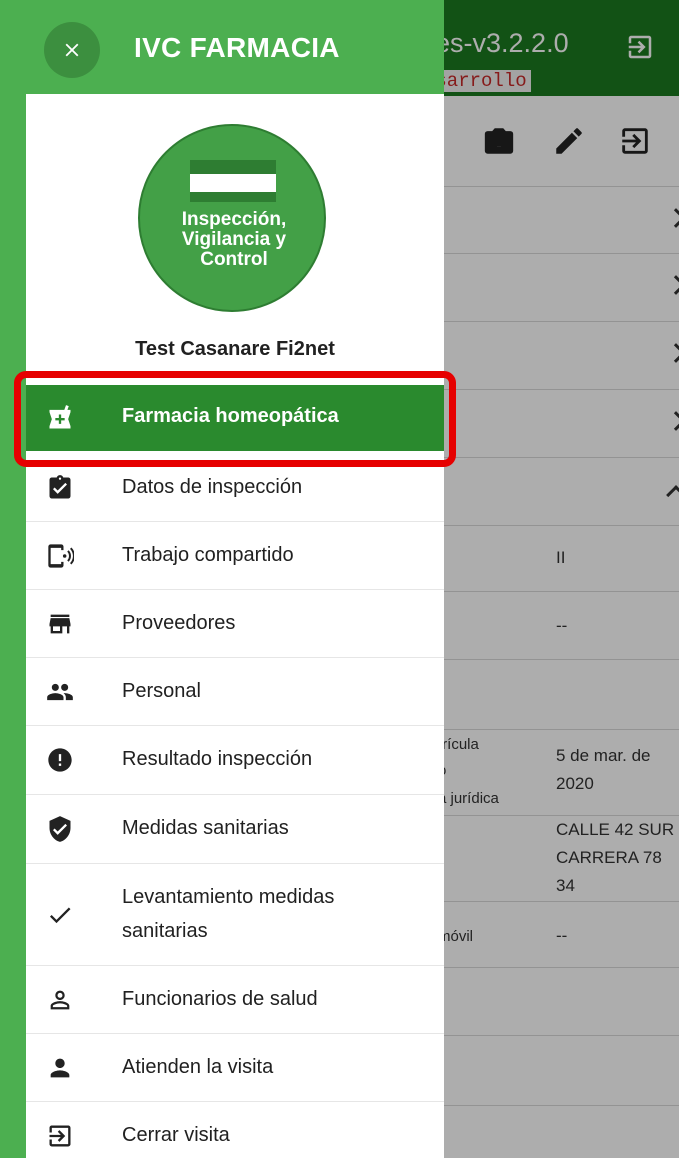 The image size is (679, 1158). Describe the element at coordinates (179, 623) in the screenshot. I see `menu-item-label: Proveedores` at that location.